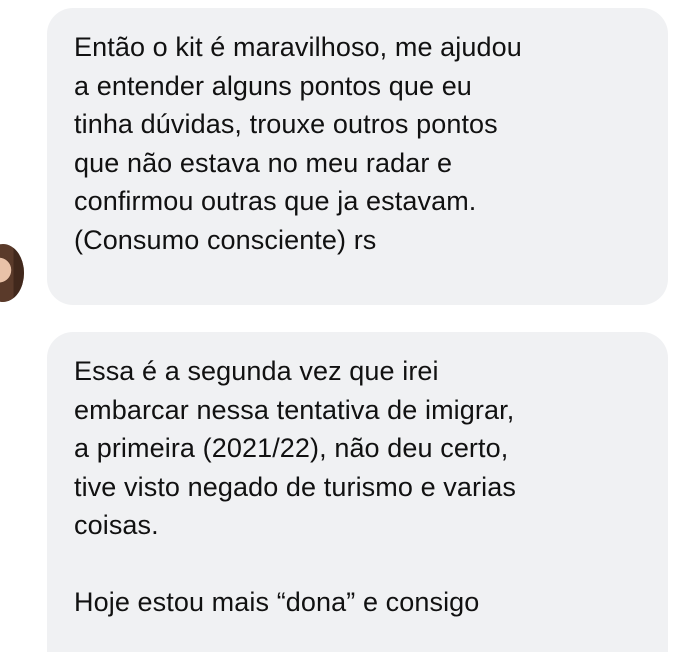 The width and height of the screenshot is (680, 652). I want to click on message-line: Hoje estou mais “dona” e consigo, so click(277, 602).